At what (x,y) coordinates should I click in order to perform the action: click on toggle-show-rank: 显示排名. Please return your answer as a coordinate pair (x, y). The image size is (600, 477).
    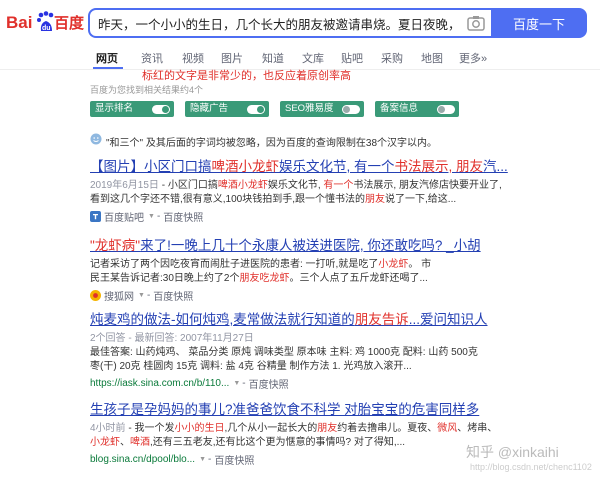
    Looking at the image, I should click on (132, 109).